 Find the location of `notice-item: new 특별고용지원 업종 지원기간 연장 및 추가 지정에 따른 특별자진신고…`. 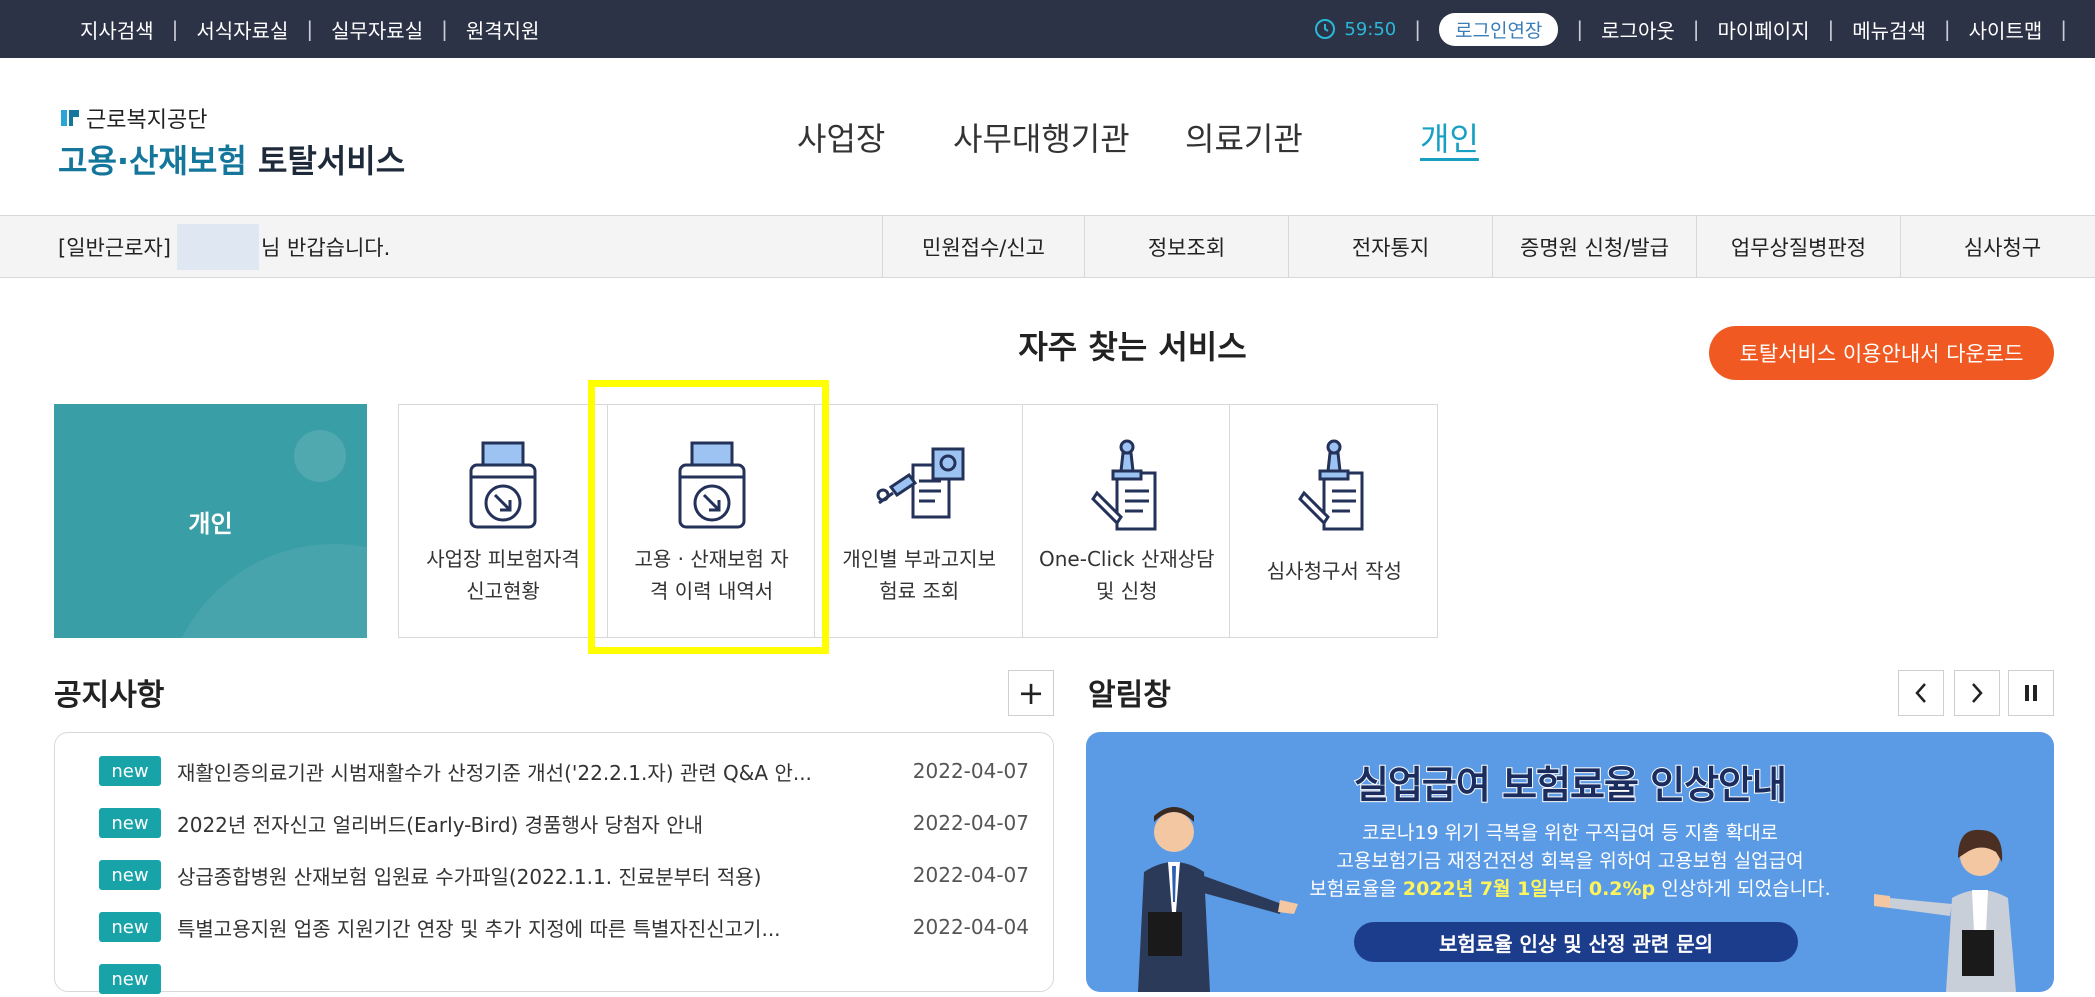

notice-item: new 특별고용지원 업종 지원기간 연장 및 추가 지정에 따른 특별자진신고… is located at coordinates (564, 927).